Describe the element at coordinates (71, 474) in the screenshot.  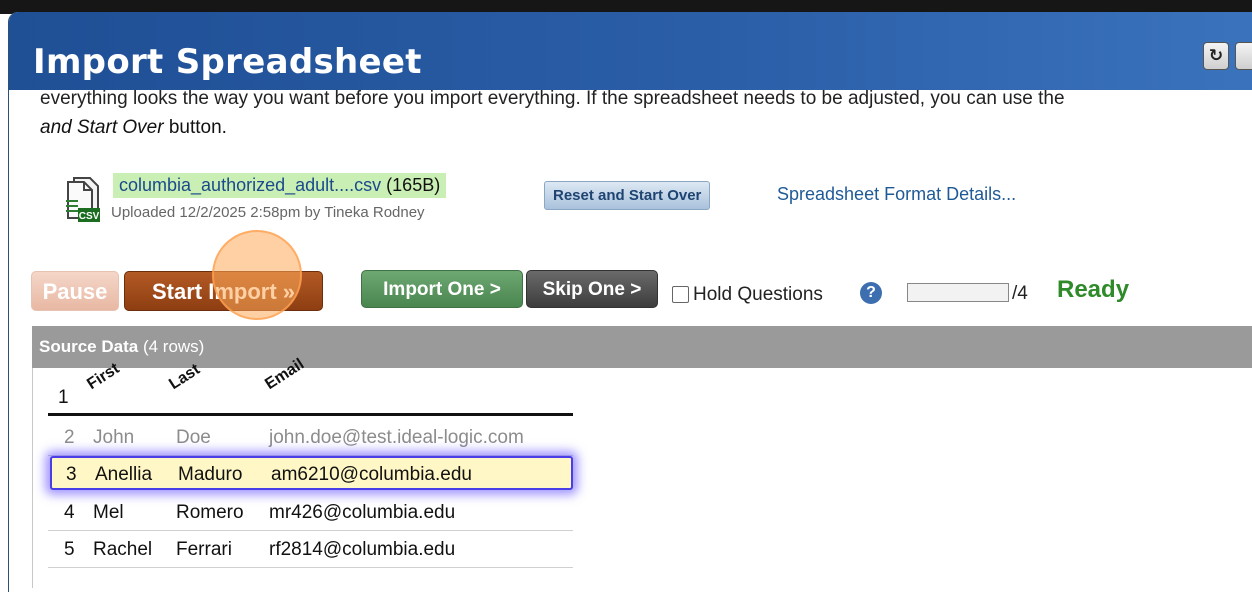
I see `row-number: 3` at that location.